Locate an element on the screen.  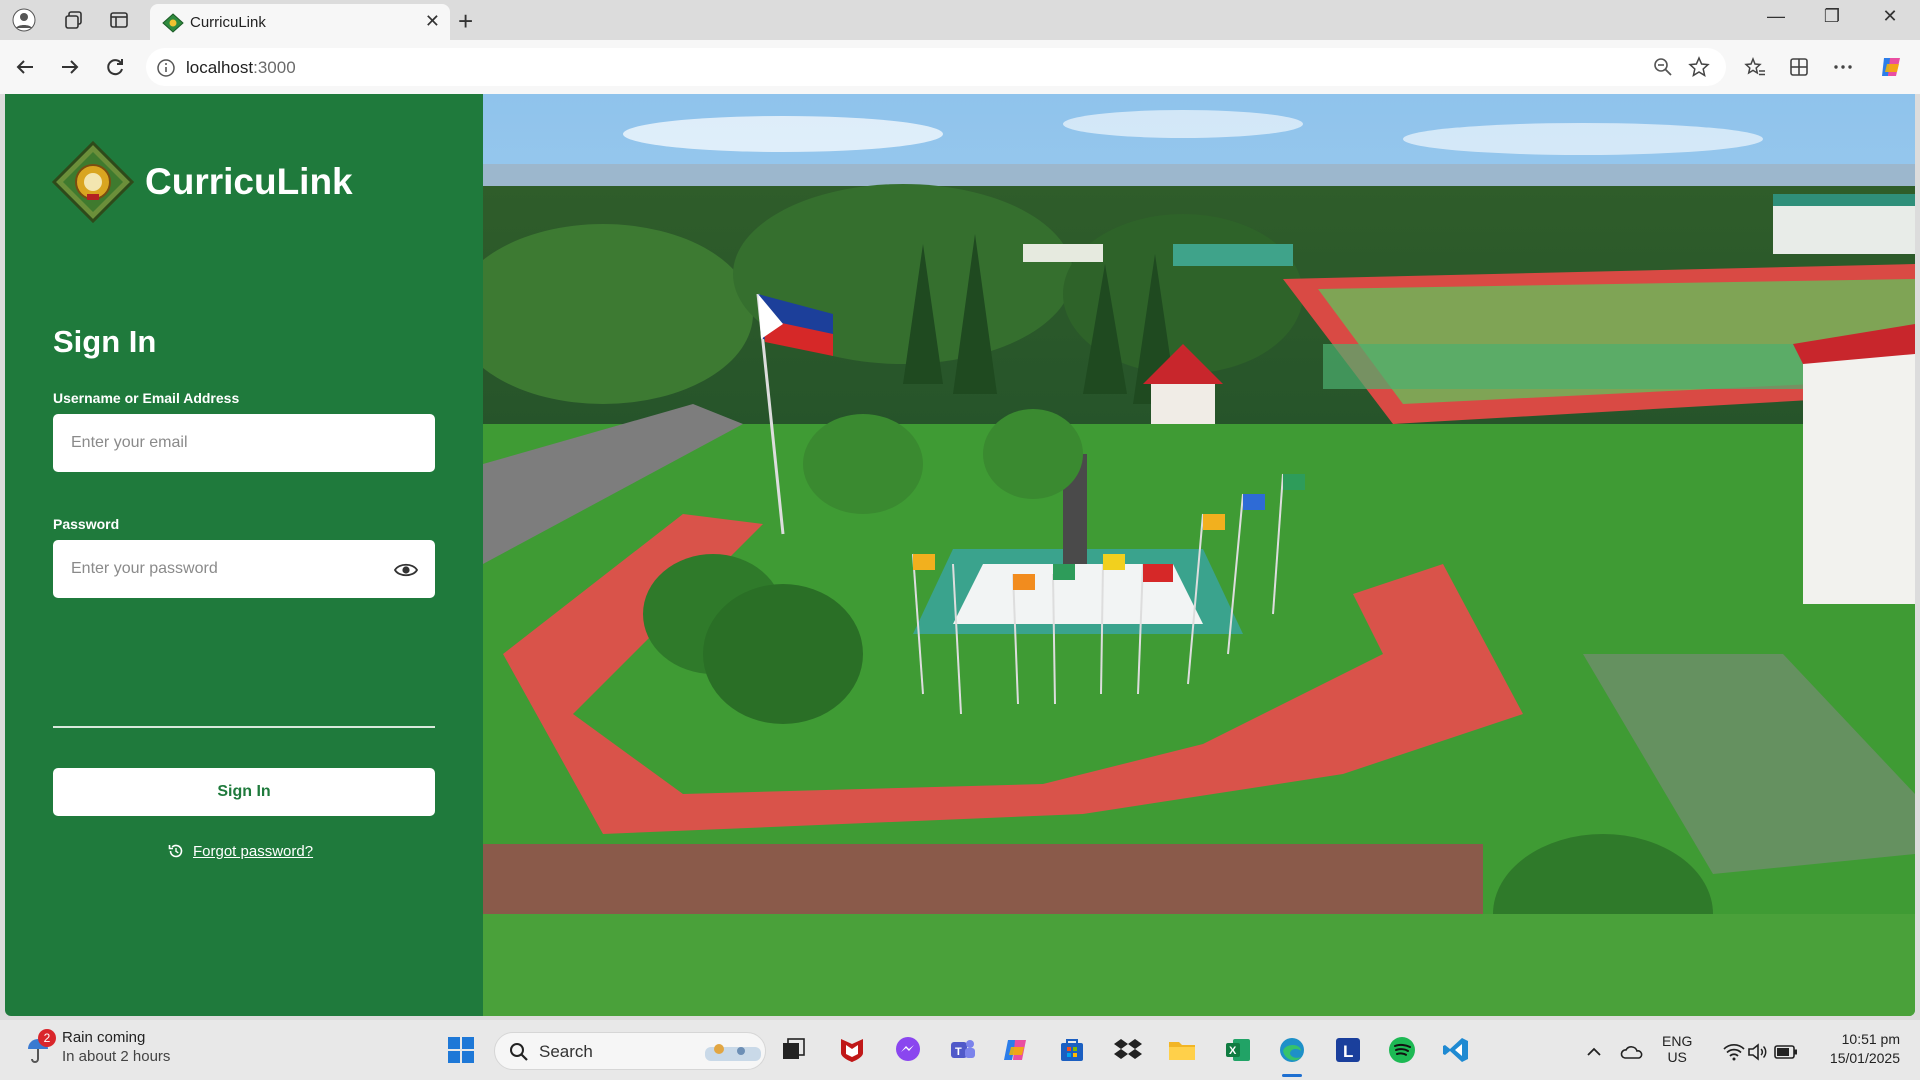
restore-icon: ❐ is located at coordinates (1832, 16).